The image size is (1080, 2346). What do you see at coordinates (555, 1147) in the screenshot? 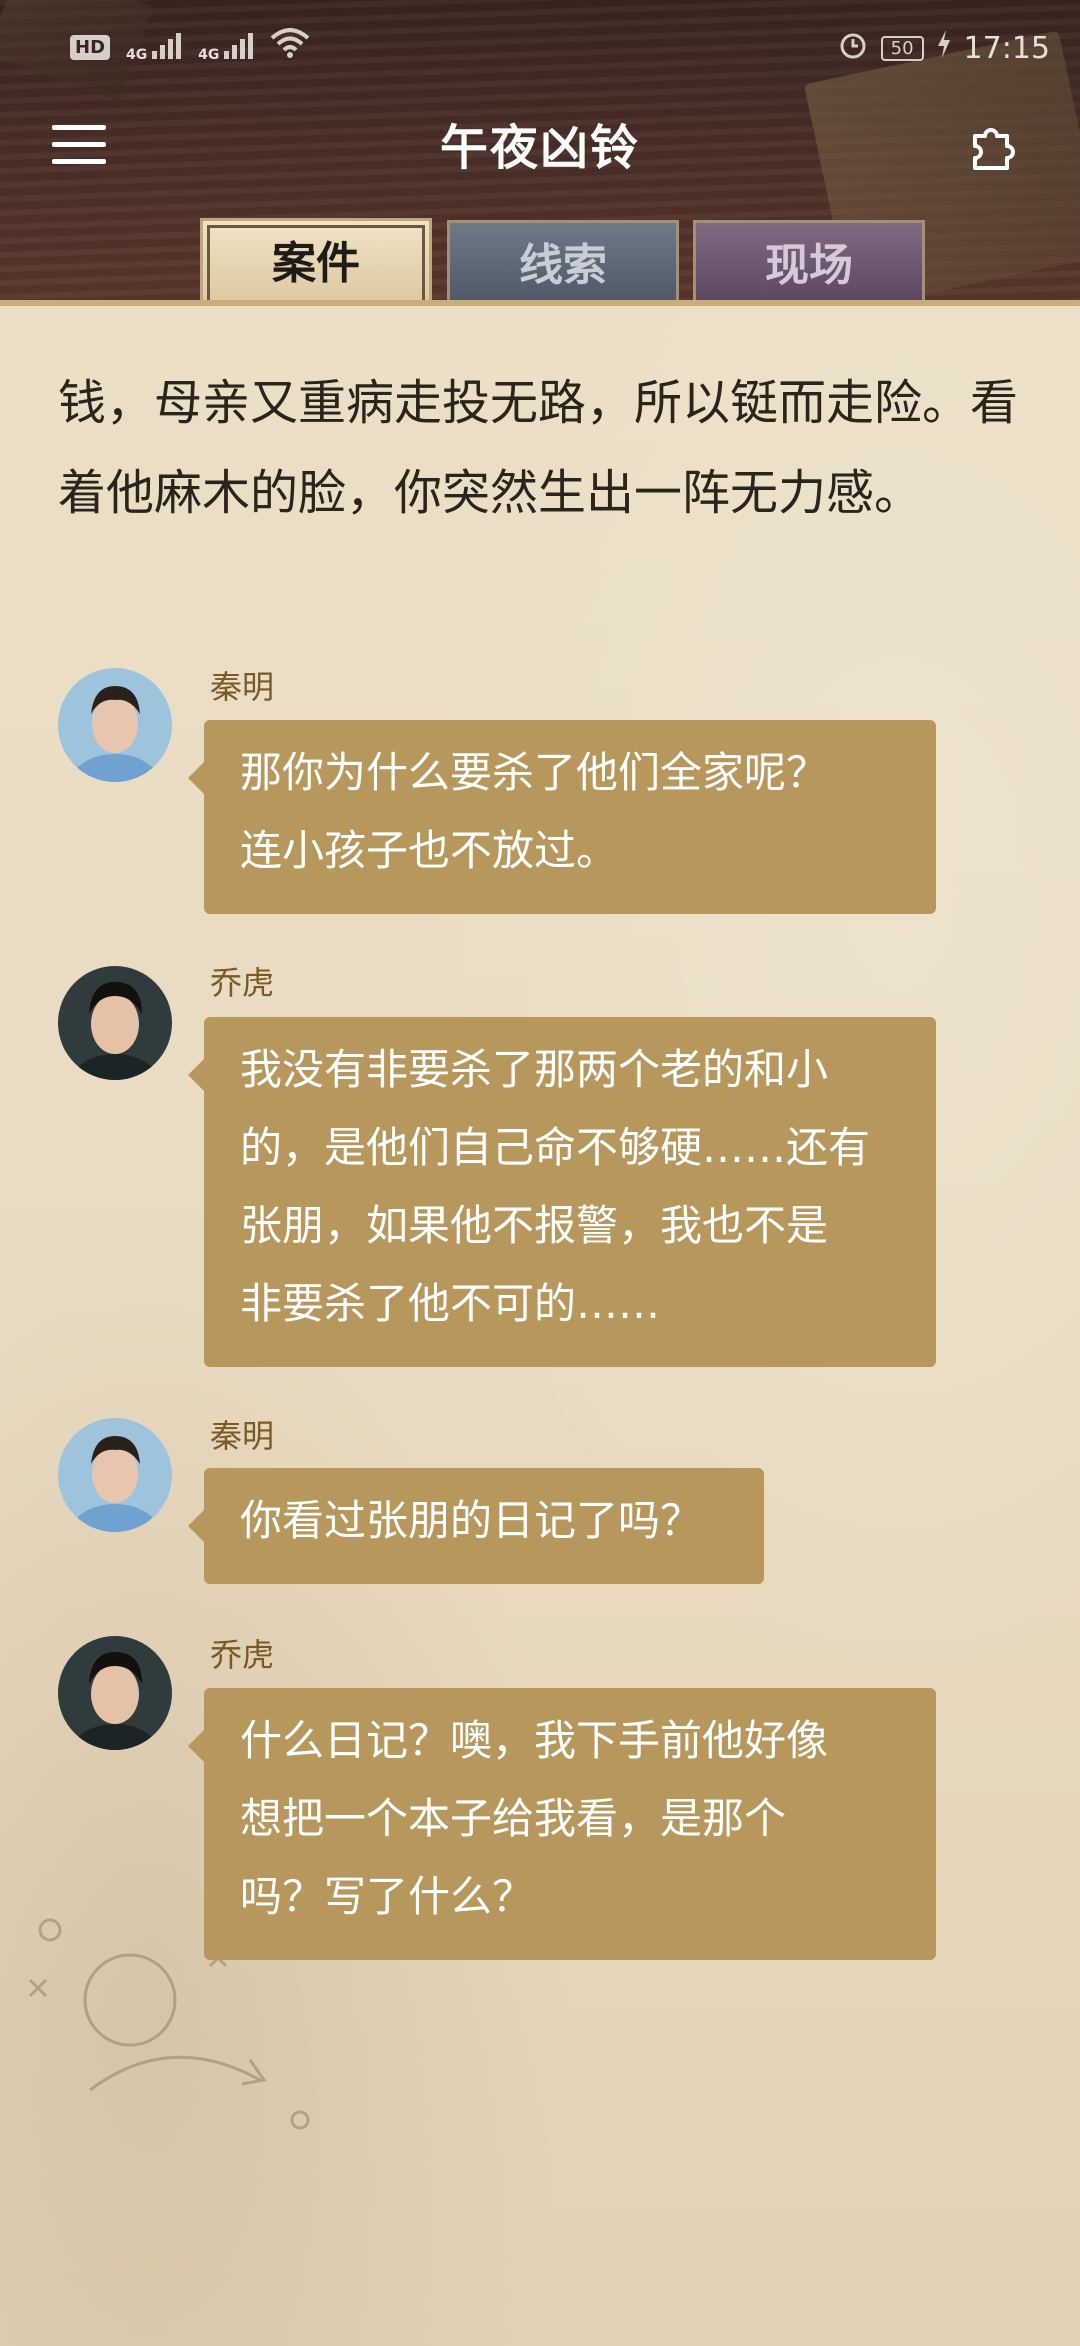
I see `chat-line: 的，是他们自己命不够硬……还有` at bounding box center [555, 1147].